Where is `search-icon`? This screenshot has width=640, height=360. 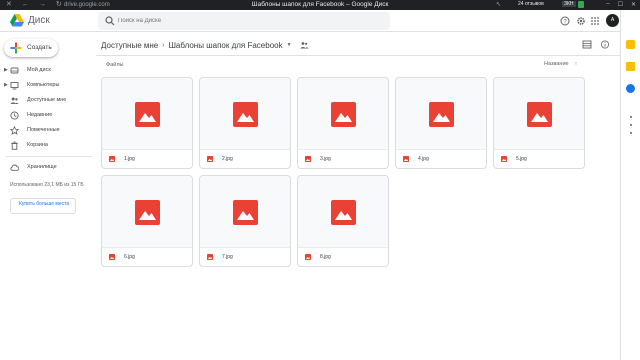 search-icon is located at coordinates (110, 21).